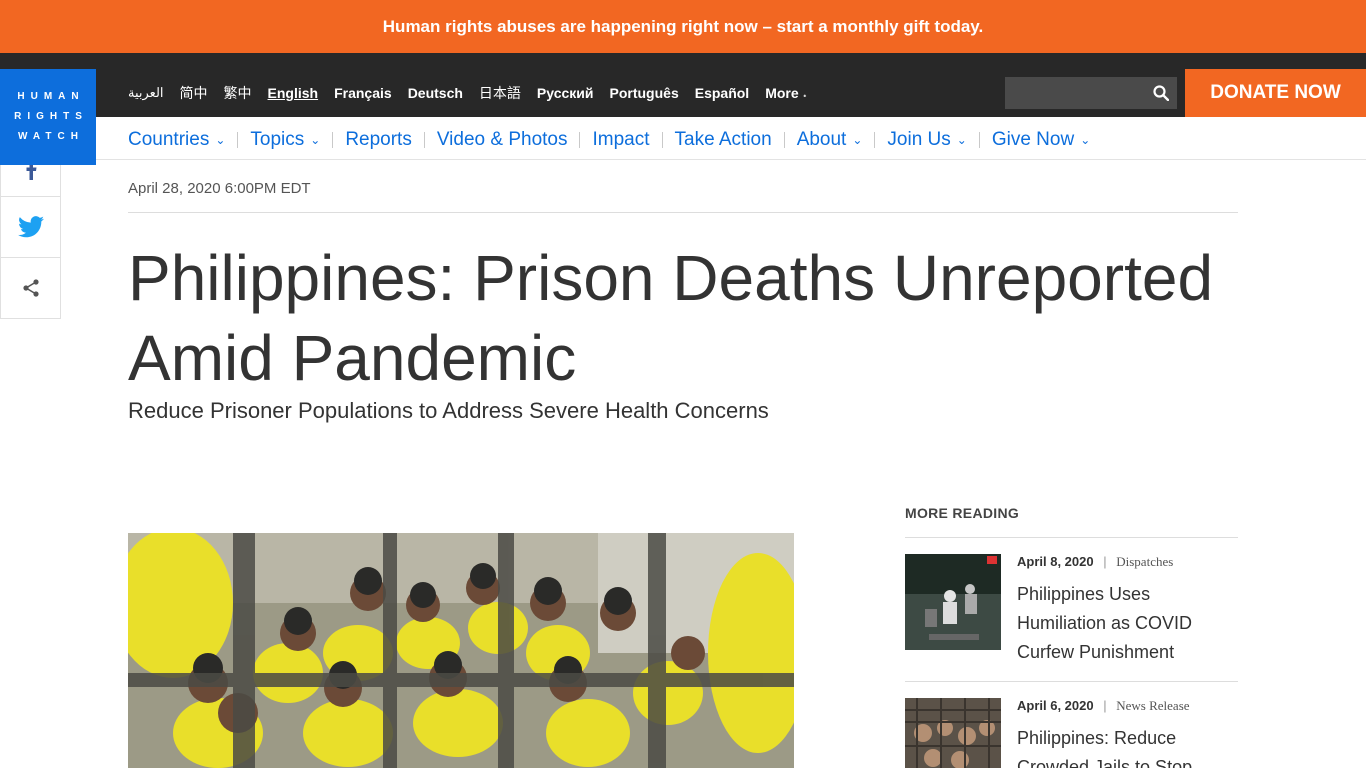  I want to click on logo-line: WATCH, so click(51, 136).